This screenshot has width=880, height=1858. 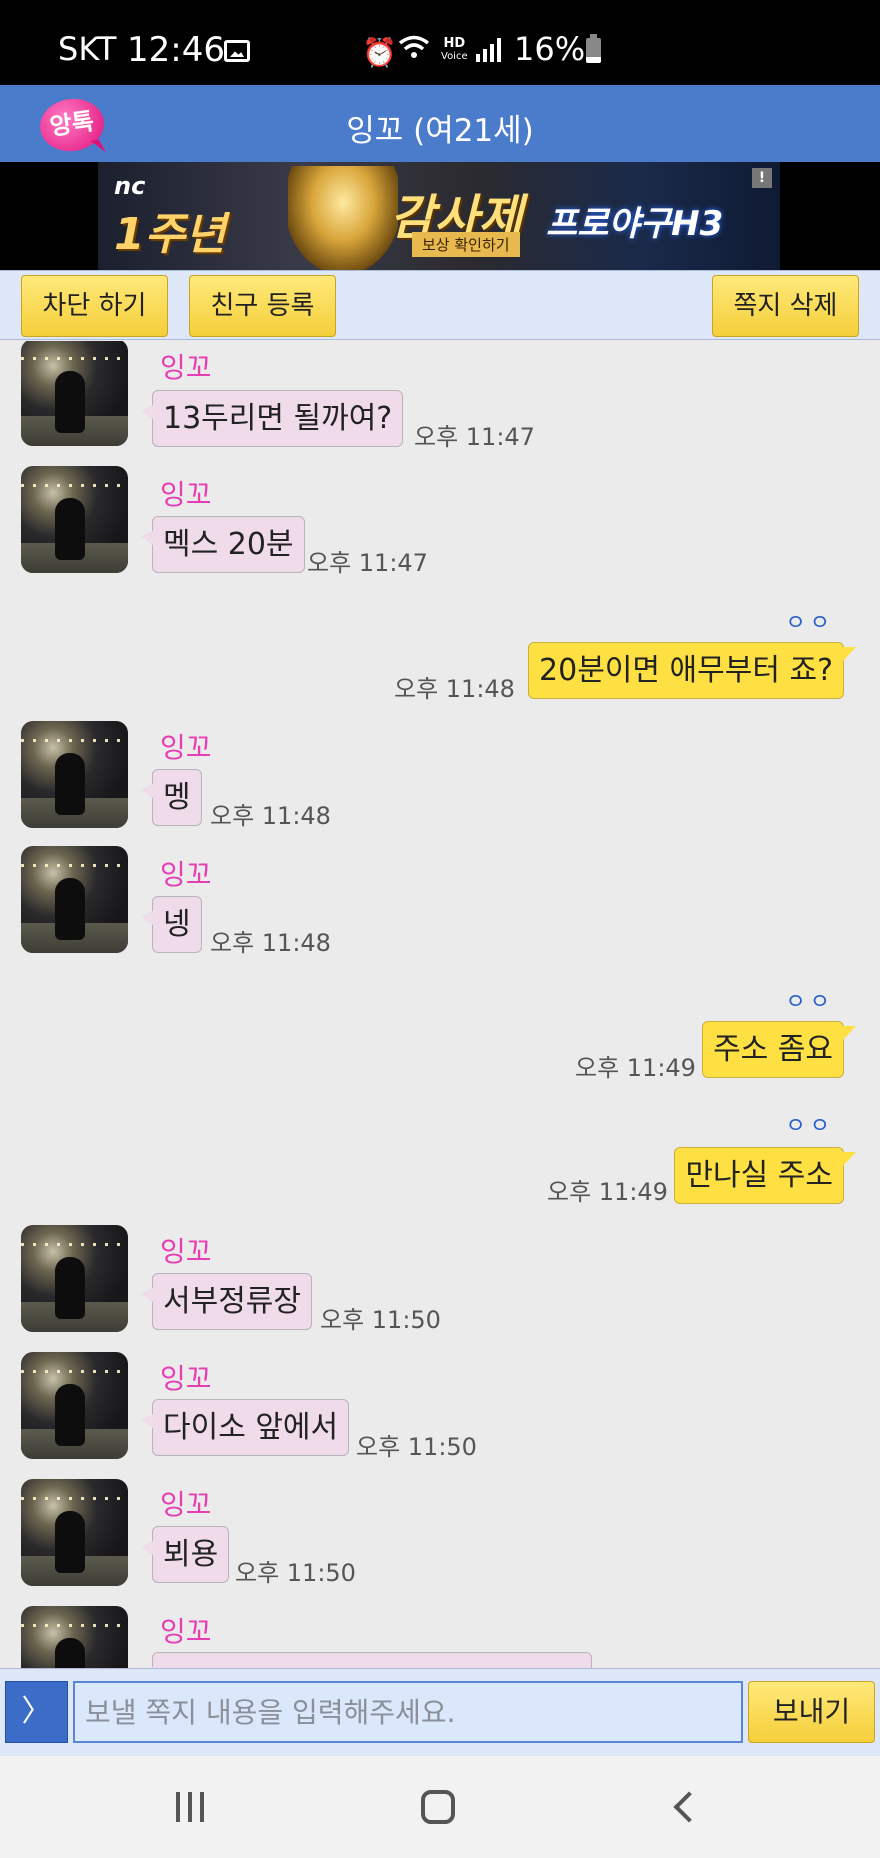 I want to click on message-bubble: 20분이면 애무부터 죠?, so click(x=686, y=670).